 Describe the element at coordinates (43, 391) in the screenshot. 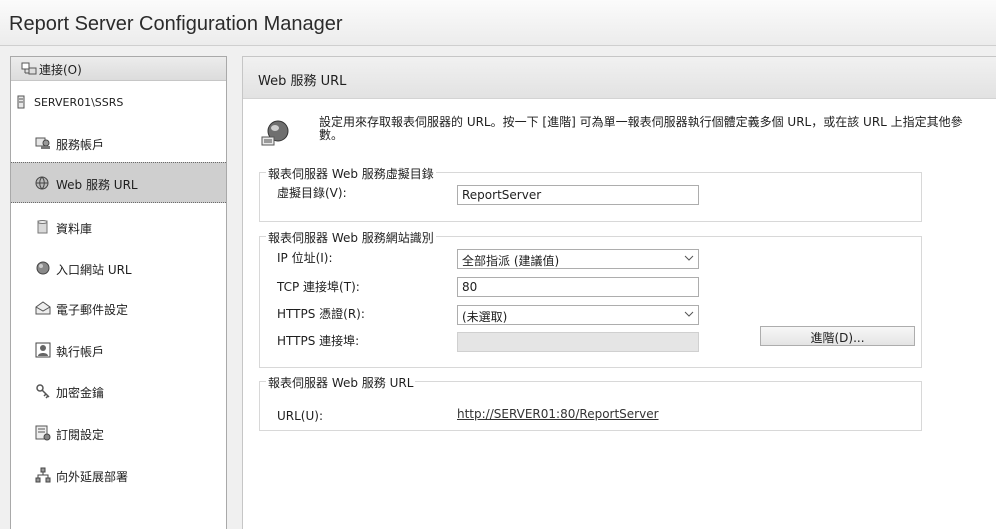

I see `encryption-keys-icon` at that location.